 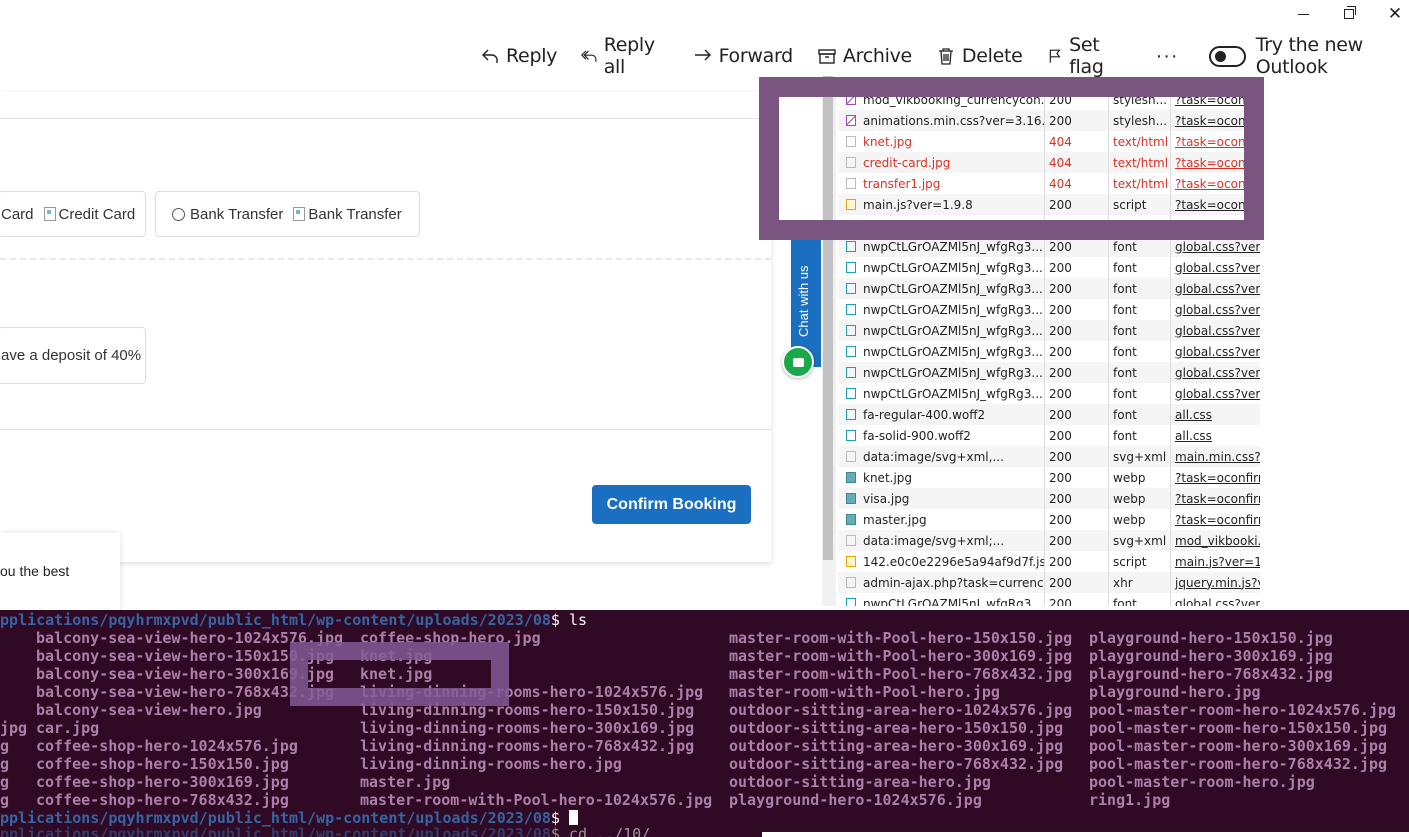 What do you see at coordinates (1227, 56) in the screenshot?
I see `toggle-switch-icon` at bounding box center [1227, 56].